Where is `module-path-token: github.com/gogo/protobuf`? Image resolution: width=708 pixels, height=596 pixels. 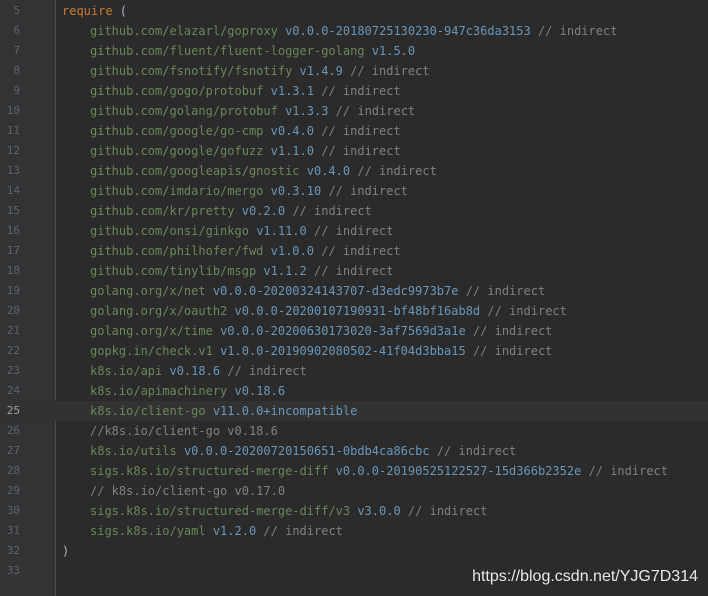 module-path-token: github.com/gogo/protobuf is located at coordinates (177, 91).